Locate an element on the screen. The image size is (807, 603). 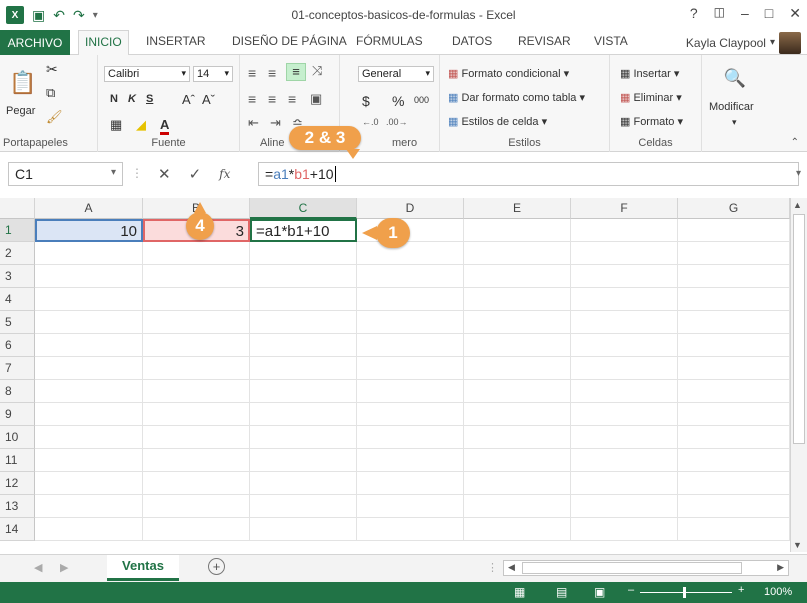
column-header-f: F is located at coordinates (624, 208).